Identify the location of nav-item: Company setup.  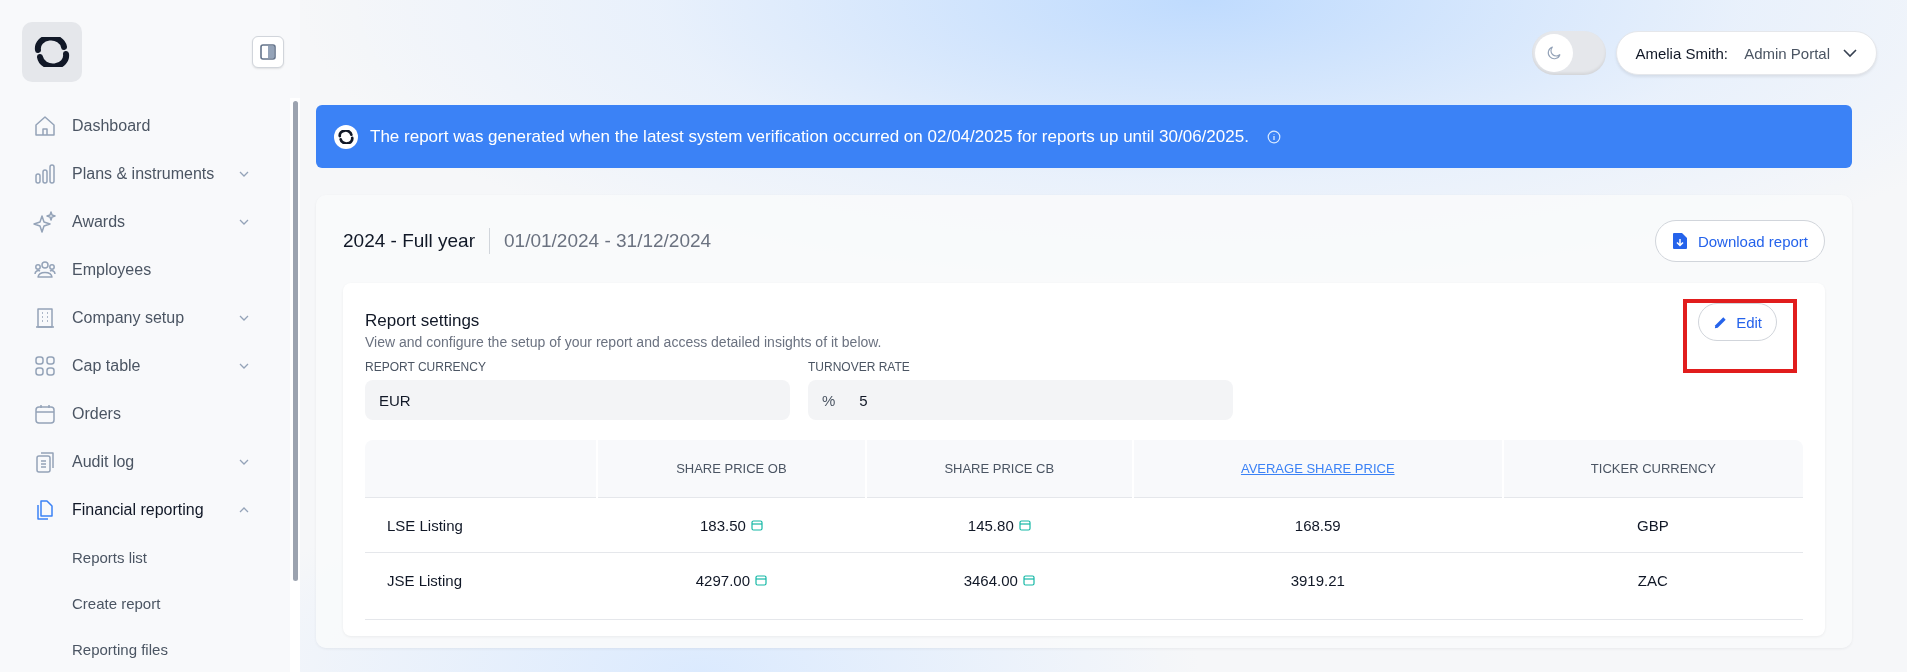
(161, 318).